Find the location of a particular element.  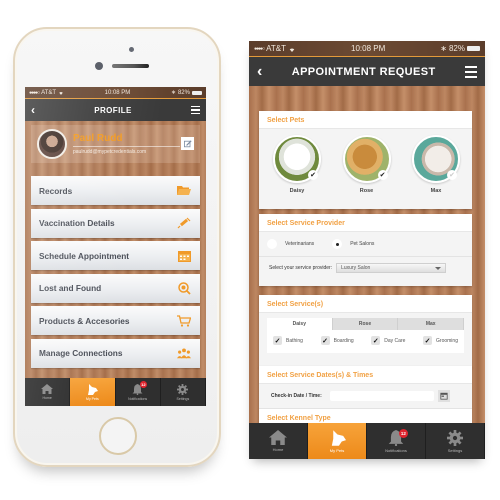

service-day-care: ✓ Day Care is located at coordinates (388, 340).